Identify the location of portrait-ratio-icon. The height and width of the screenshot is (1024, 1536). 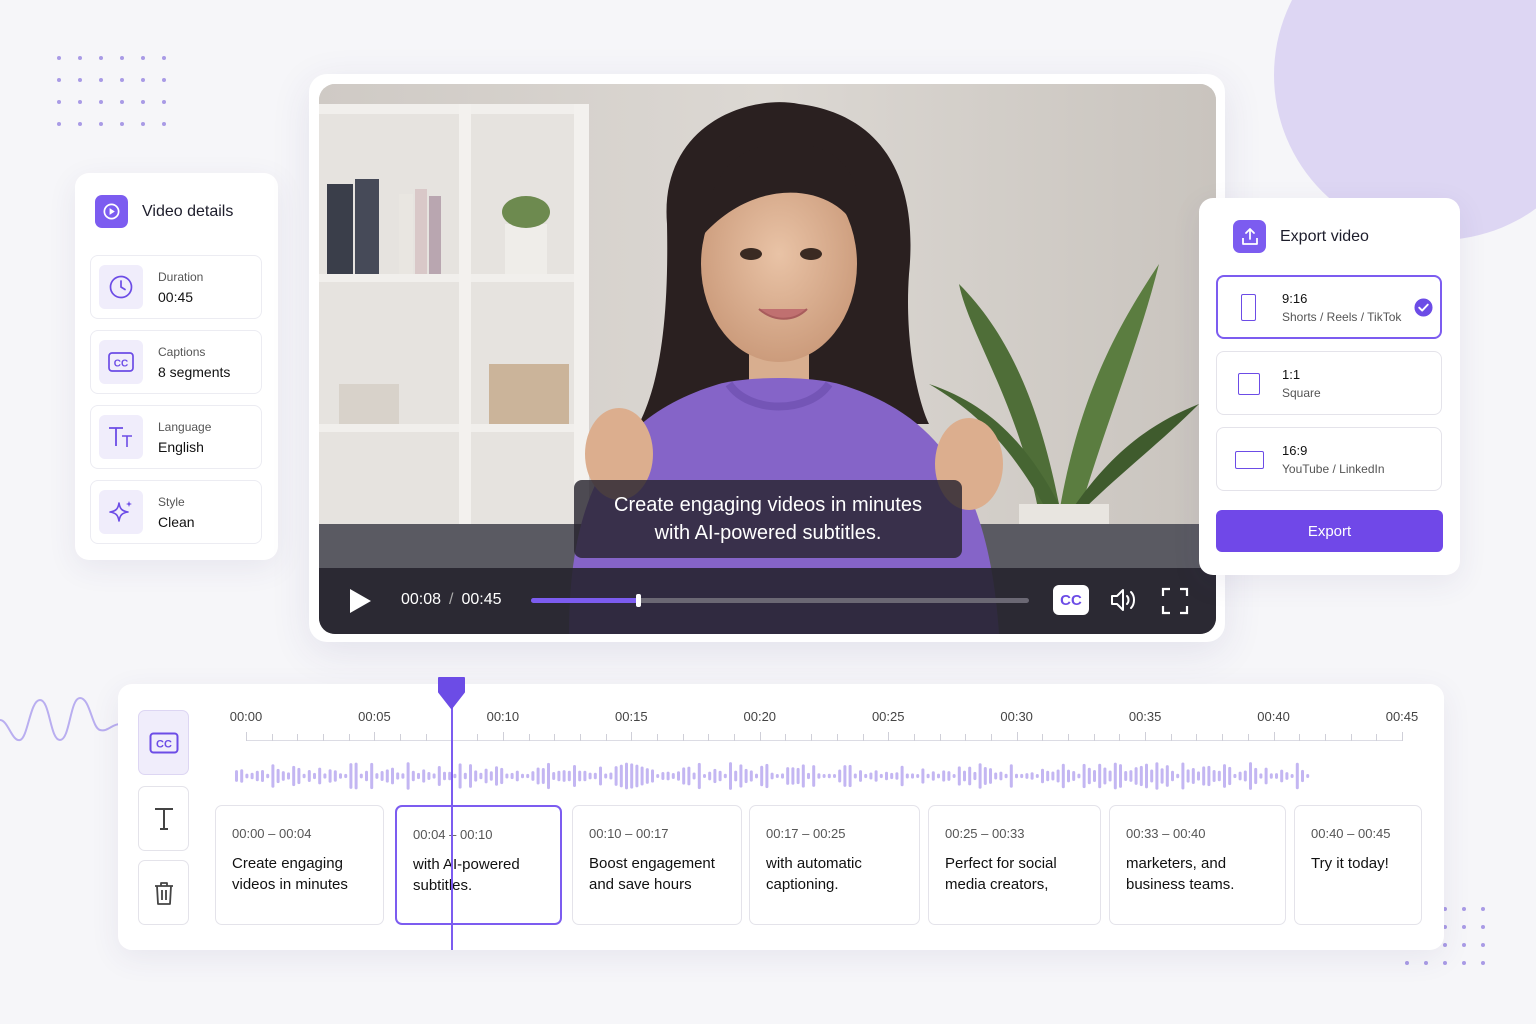
(1248, 307).